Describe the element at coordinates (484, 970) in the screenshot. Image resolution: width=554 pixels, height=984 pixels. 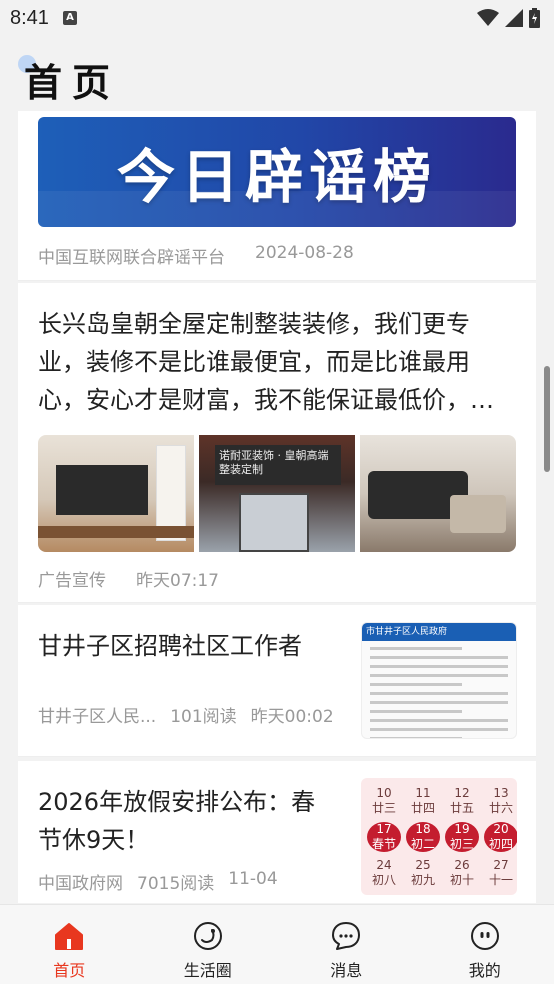
I see `tab-profile-label: 我的` at that location.